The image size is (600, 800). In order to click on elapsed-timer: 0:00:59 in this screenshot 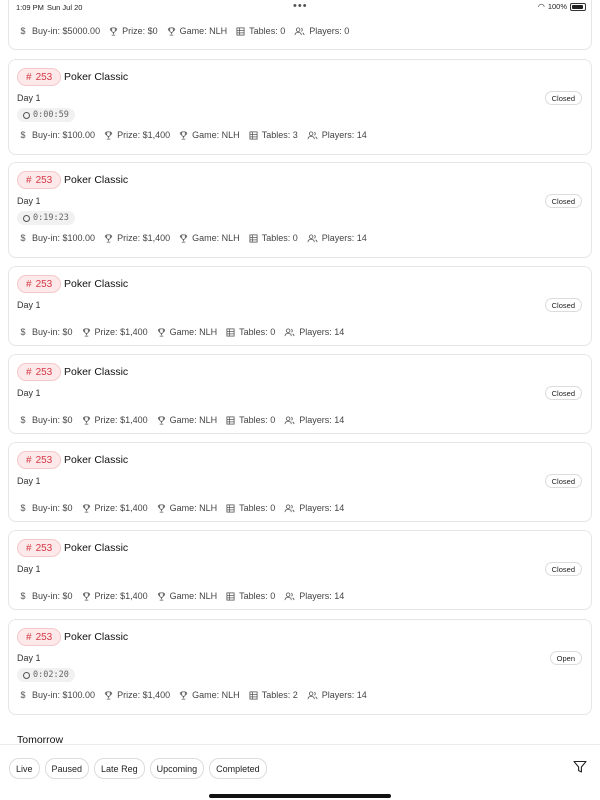, I will do `click(46, 115)`.